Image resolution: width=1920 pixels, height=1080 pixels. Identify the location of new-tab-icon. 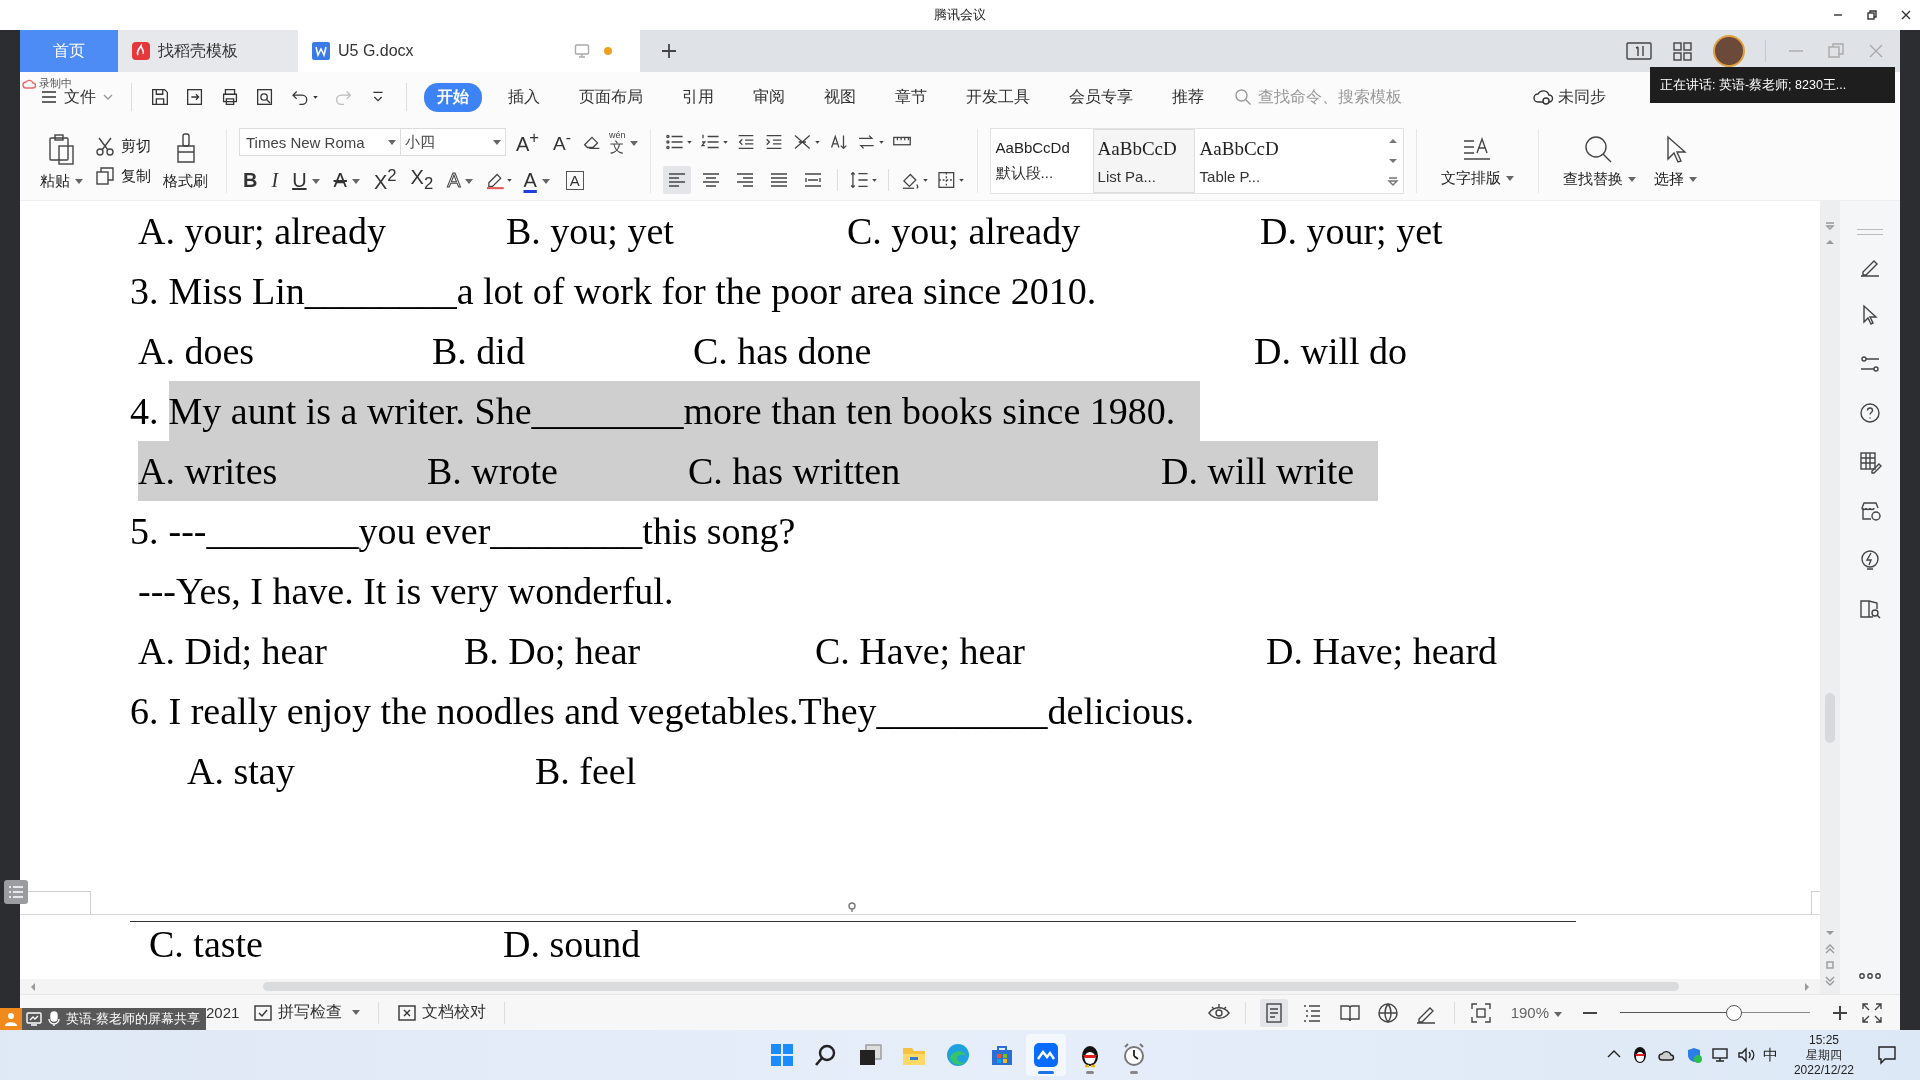
(669, 51).